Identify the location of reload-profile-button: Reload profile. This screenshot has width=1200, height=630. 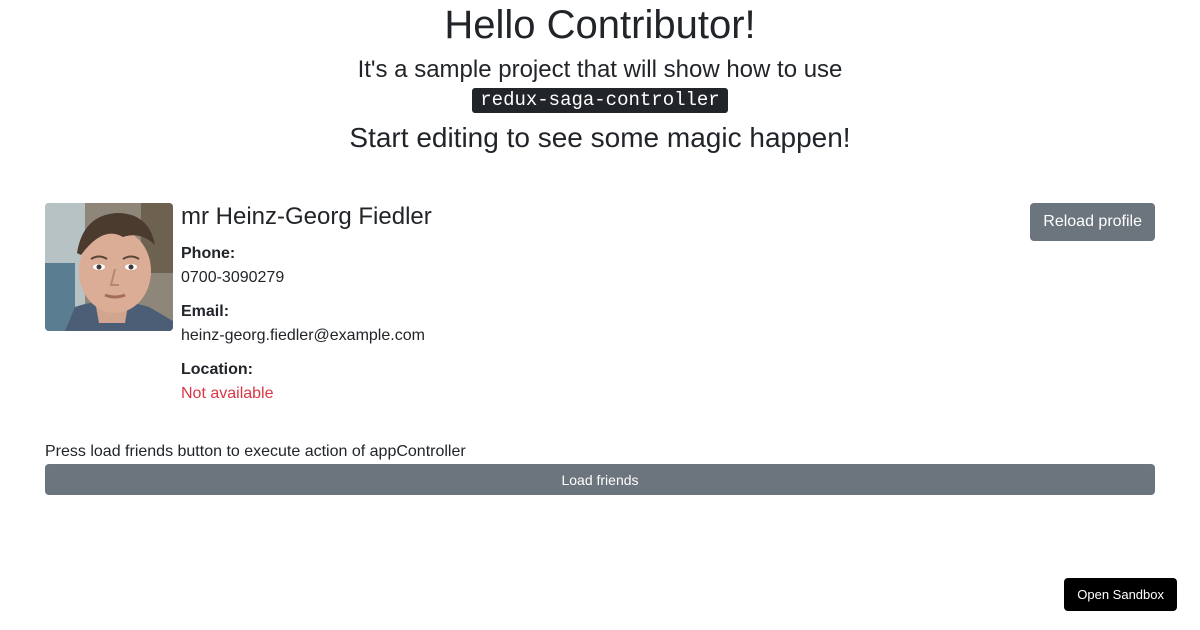
(1092, 222).